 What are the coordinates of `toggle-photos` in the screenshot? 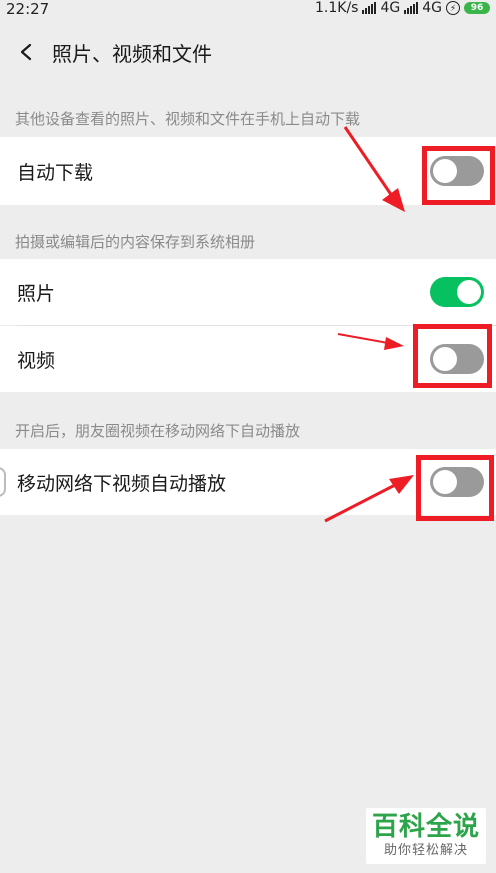 It's located at (457, 292).